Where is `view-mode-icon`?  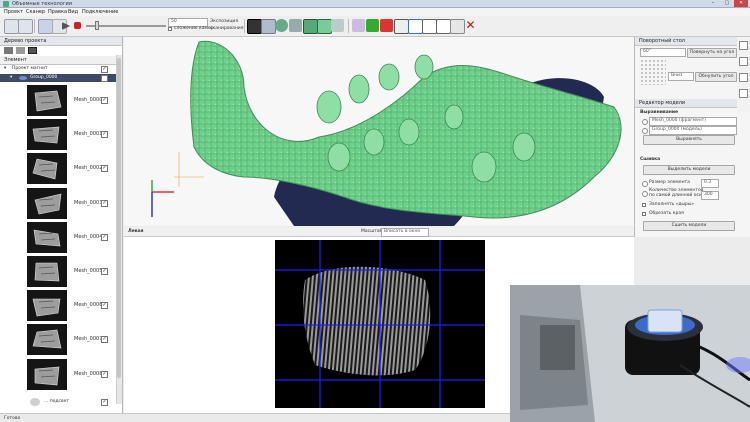 view-mode-icon is located at coordinates (254, 26).